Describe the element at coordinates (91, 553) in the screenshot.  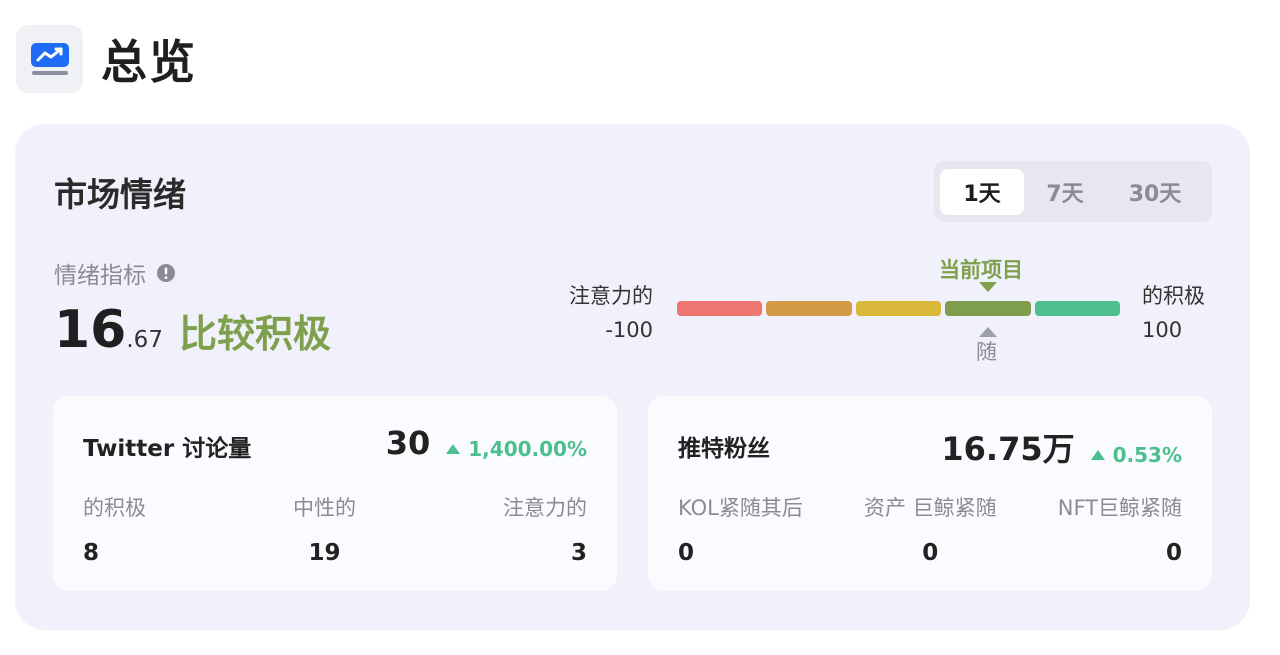
I see `stat-value: 8` at that location.